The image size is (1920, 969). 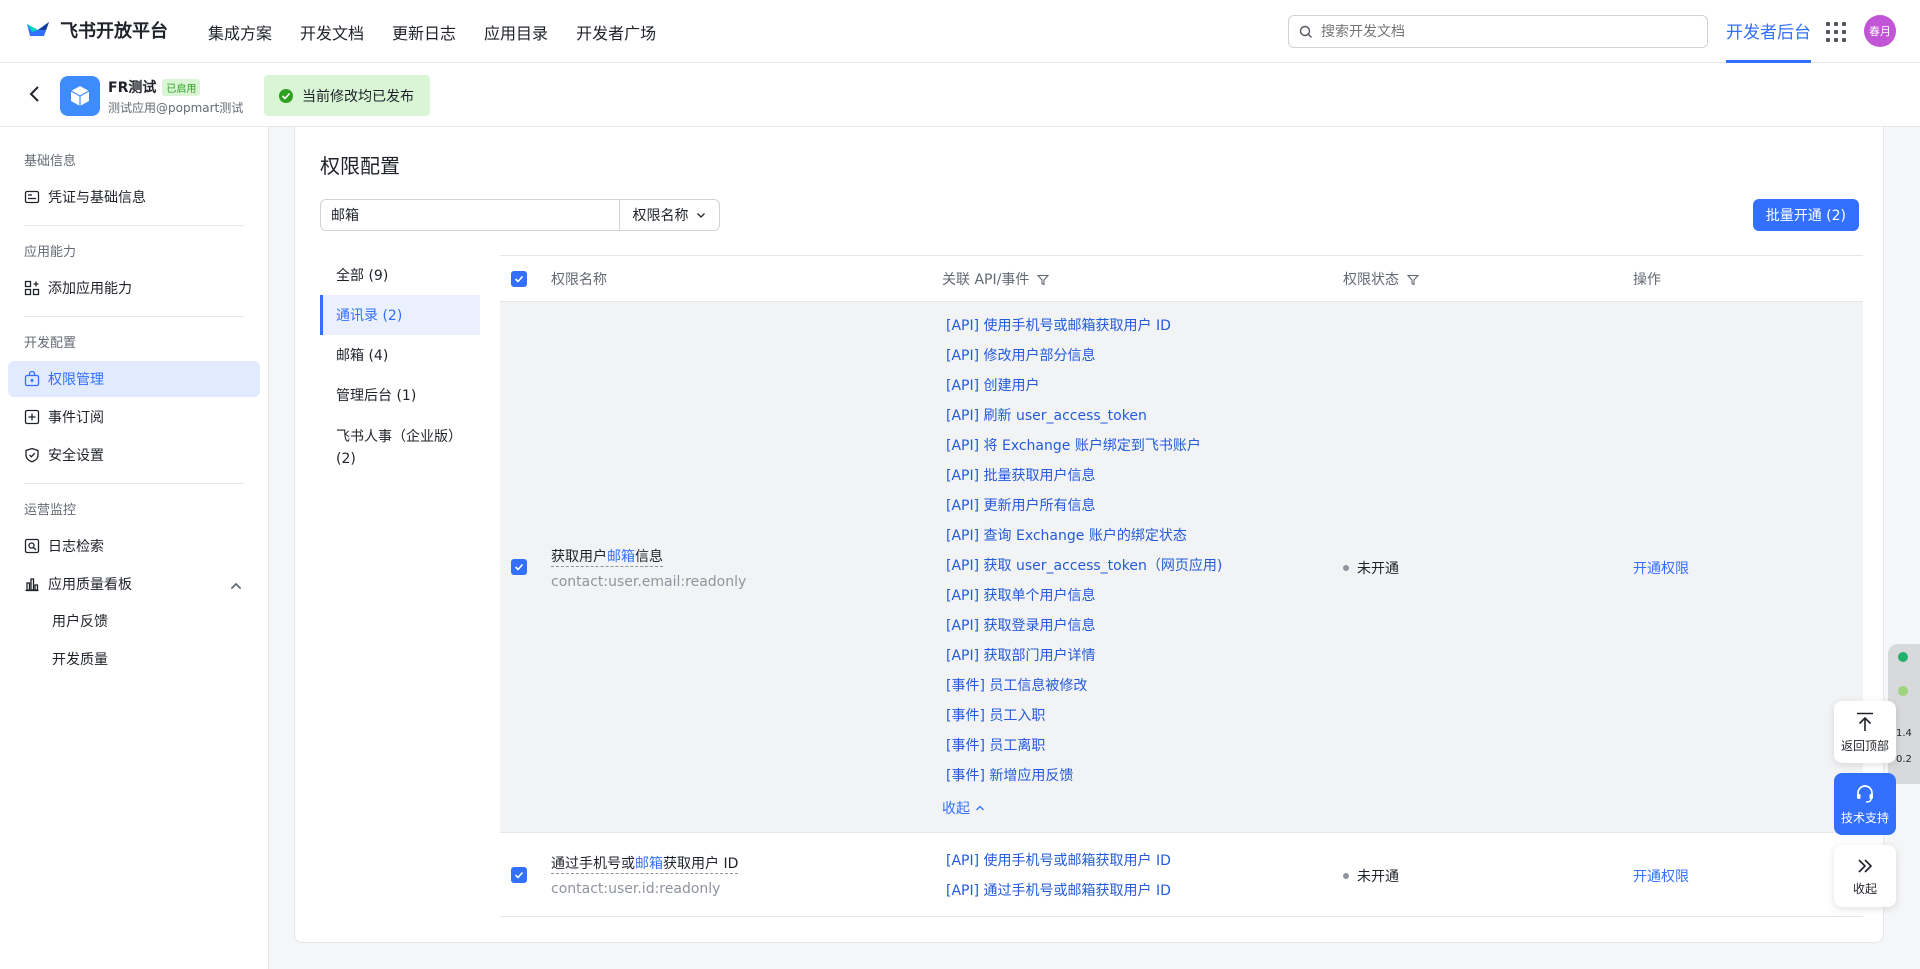 I want to click on event-link: [事件] 员工入职, so click(x=1084, y=715).